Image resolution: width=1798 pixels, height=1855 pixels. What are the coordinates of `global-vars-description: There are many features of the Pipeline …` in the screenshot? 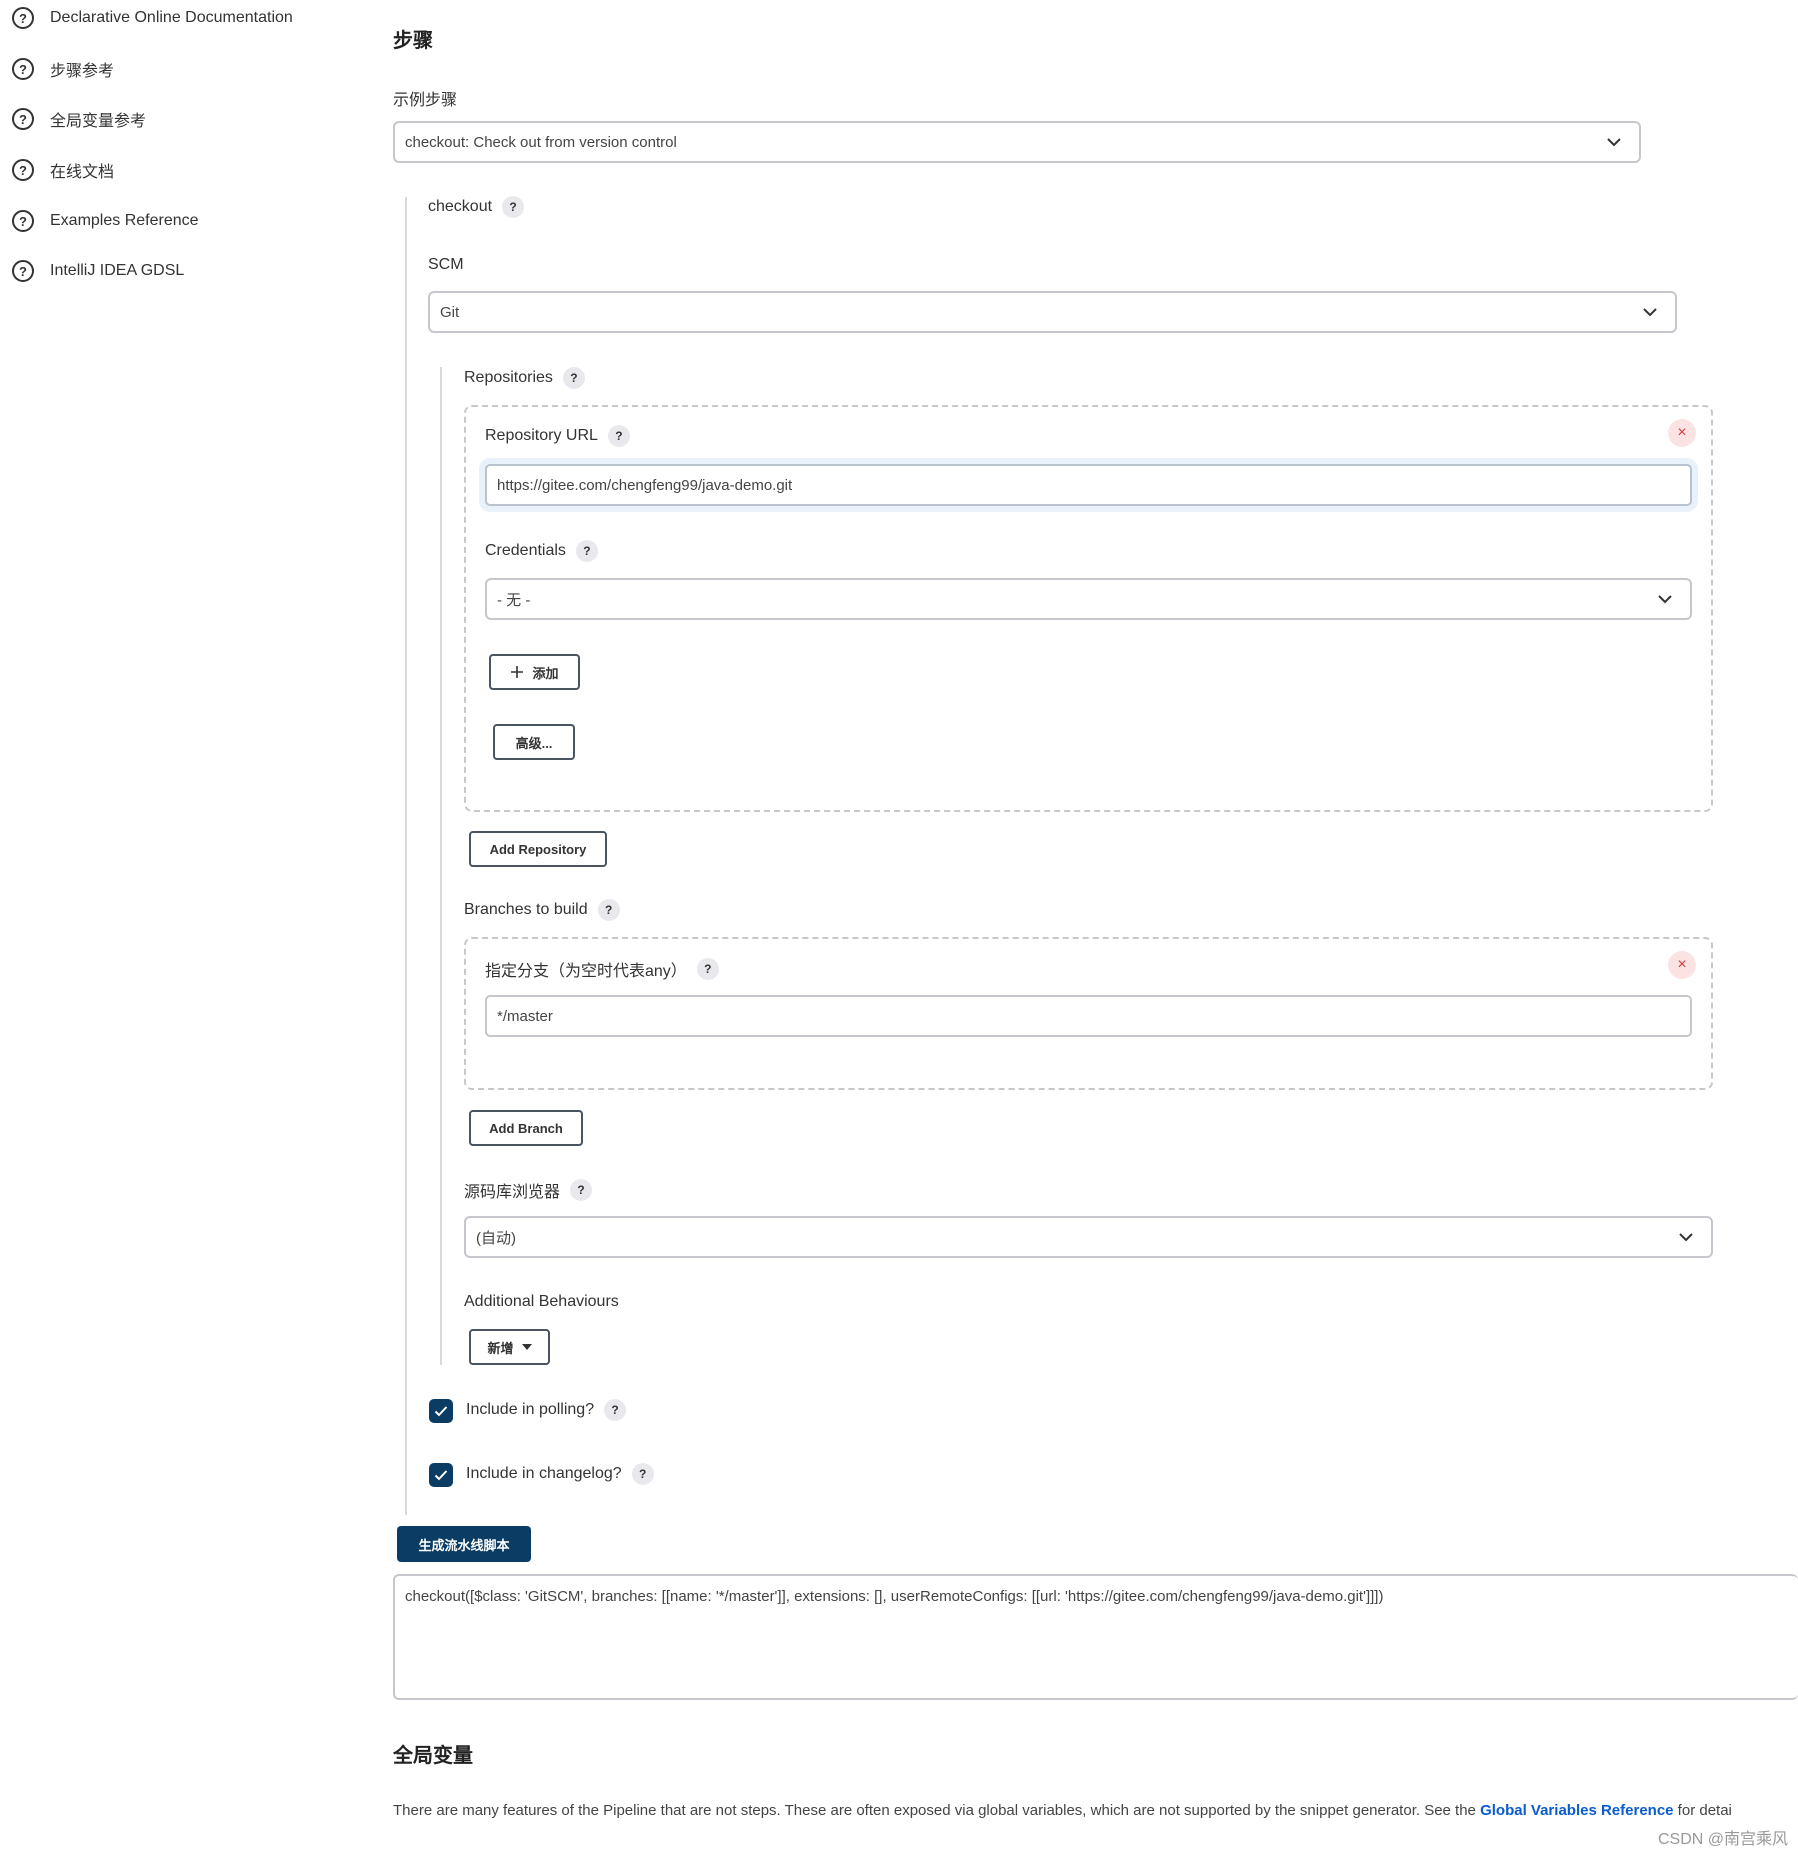 It's located at (1095, 1810).